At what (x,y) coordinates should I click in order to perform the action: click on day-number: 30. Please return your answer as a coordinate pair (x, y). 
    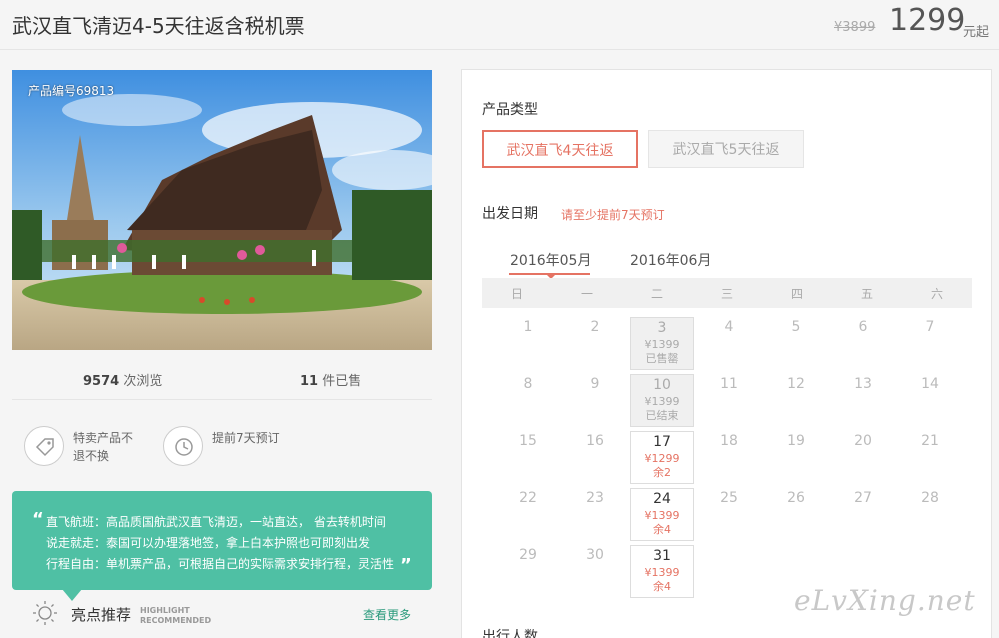
    Looking at the image, I should click on (595, 555).